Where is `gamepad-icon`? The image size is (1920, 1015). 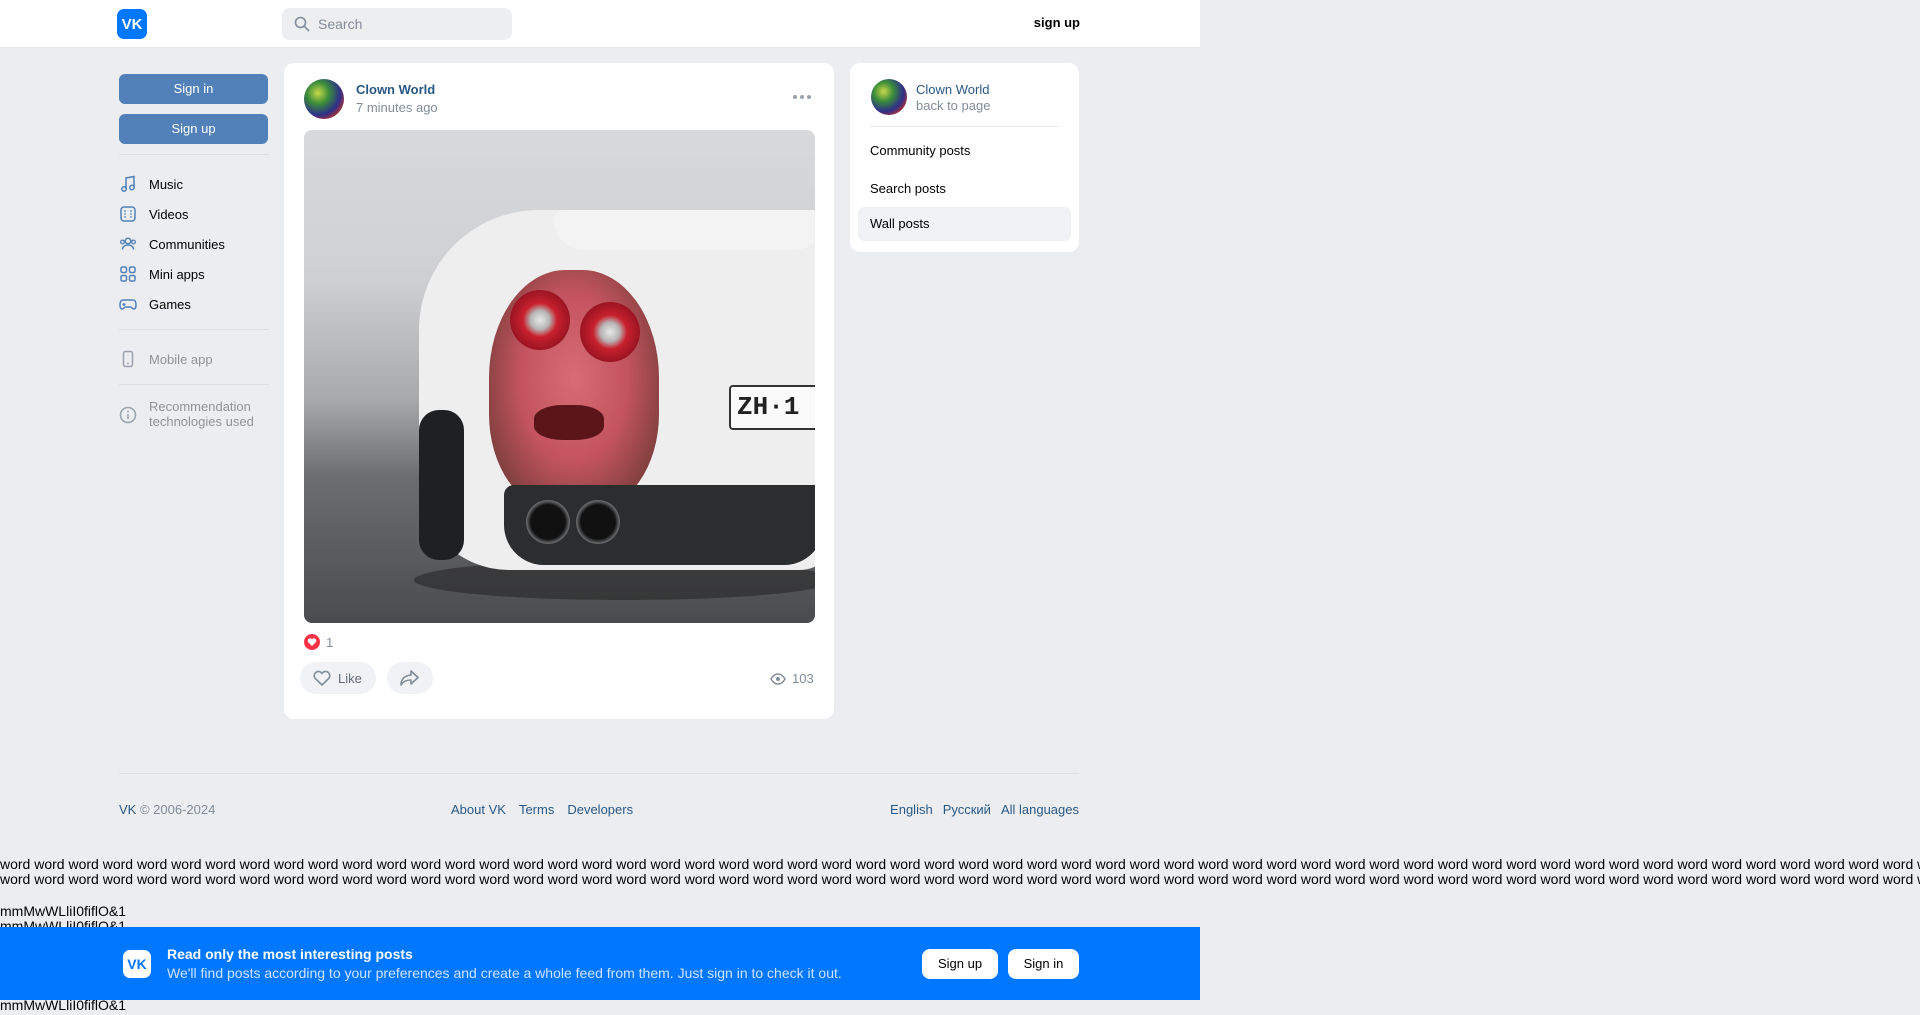 gamepad-icon is located at coordinates (128, 304).